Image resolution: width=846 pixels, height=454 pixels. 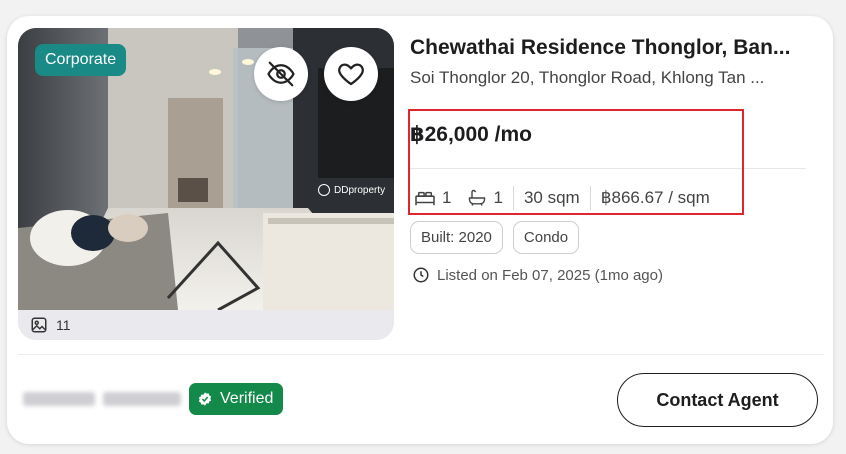 I want to click on photo-count: 11, so click(x=63, y=325).